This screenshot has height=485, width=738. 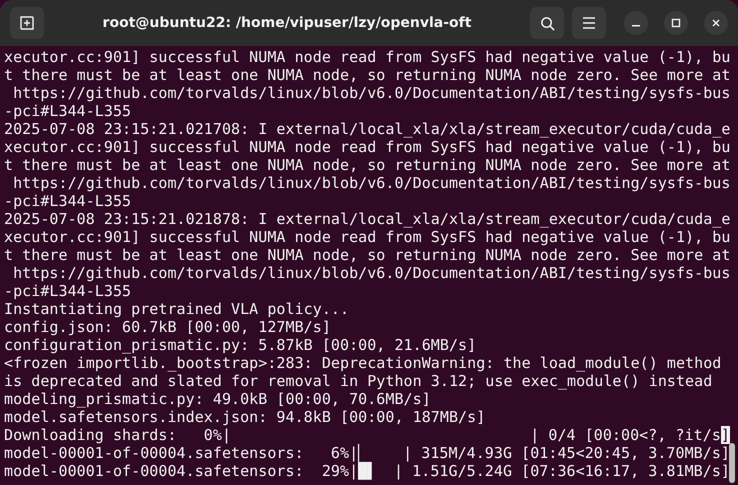 What do you see at coordinates (240, 345) in the screenshot?
I see `output-line: configuration_prismatic.py: 5.87kB [00:00, 21.6MB/s]` at bounding box center [240, 345].